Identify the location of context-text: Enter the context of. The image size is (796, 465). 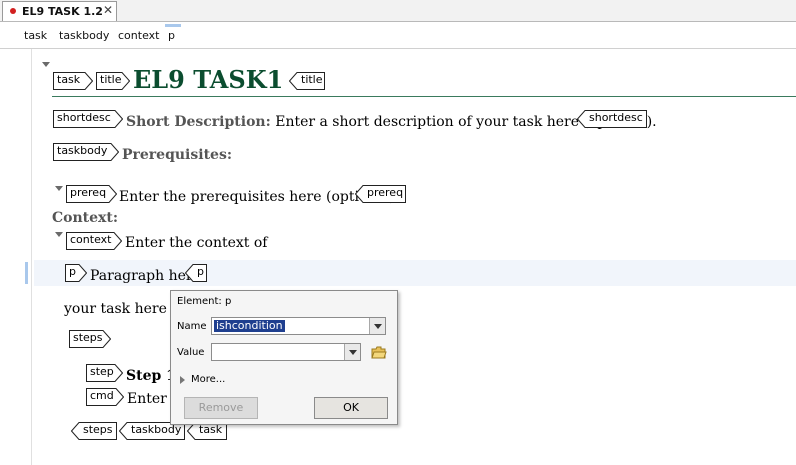
(196, 243).